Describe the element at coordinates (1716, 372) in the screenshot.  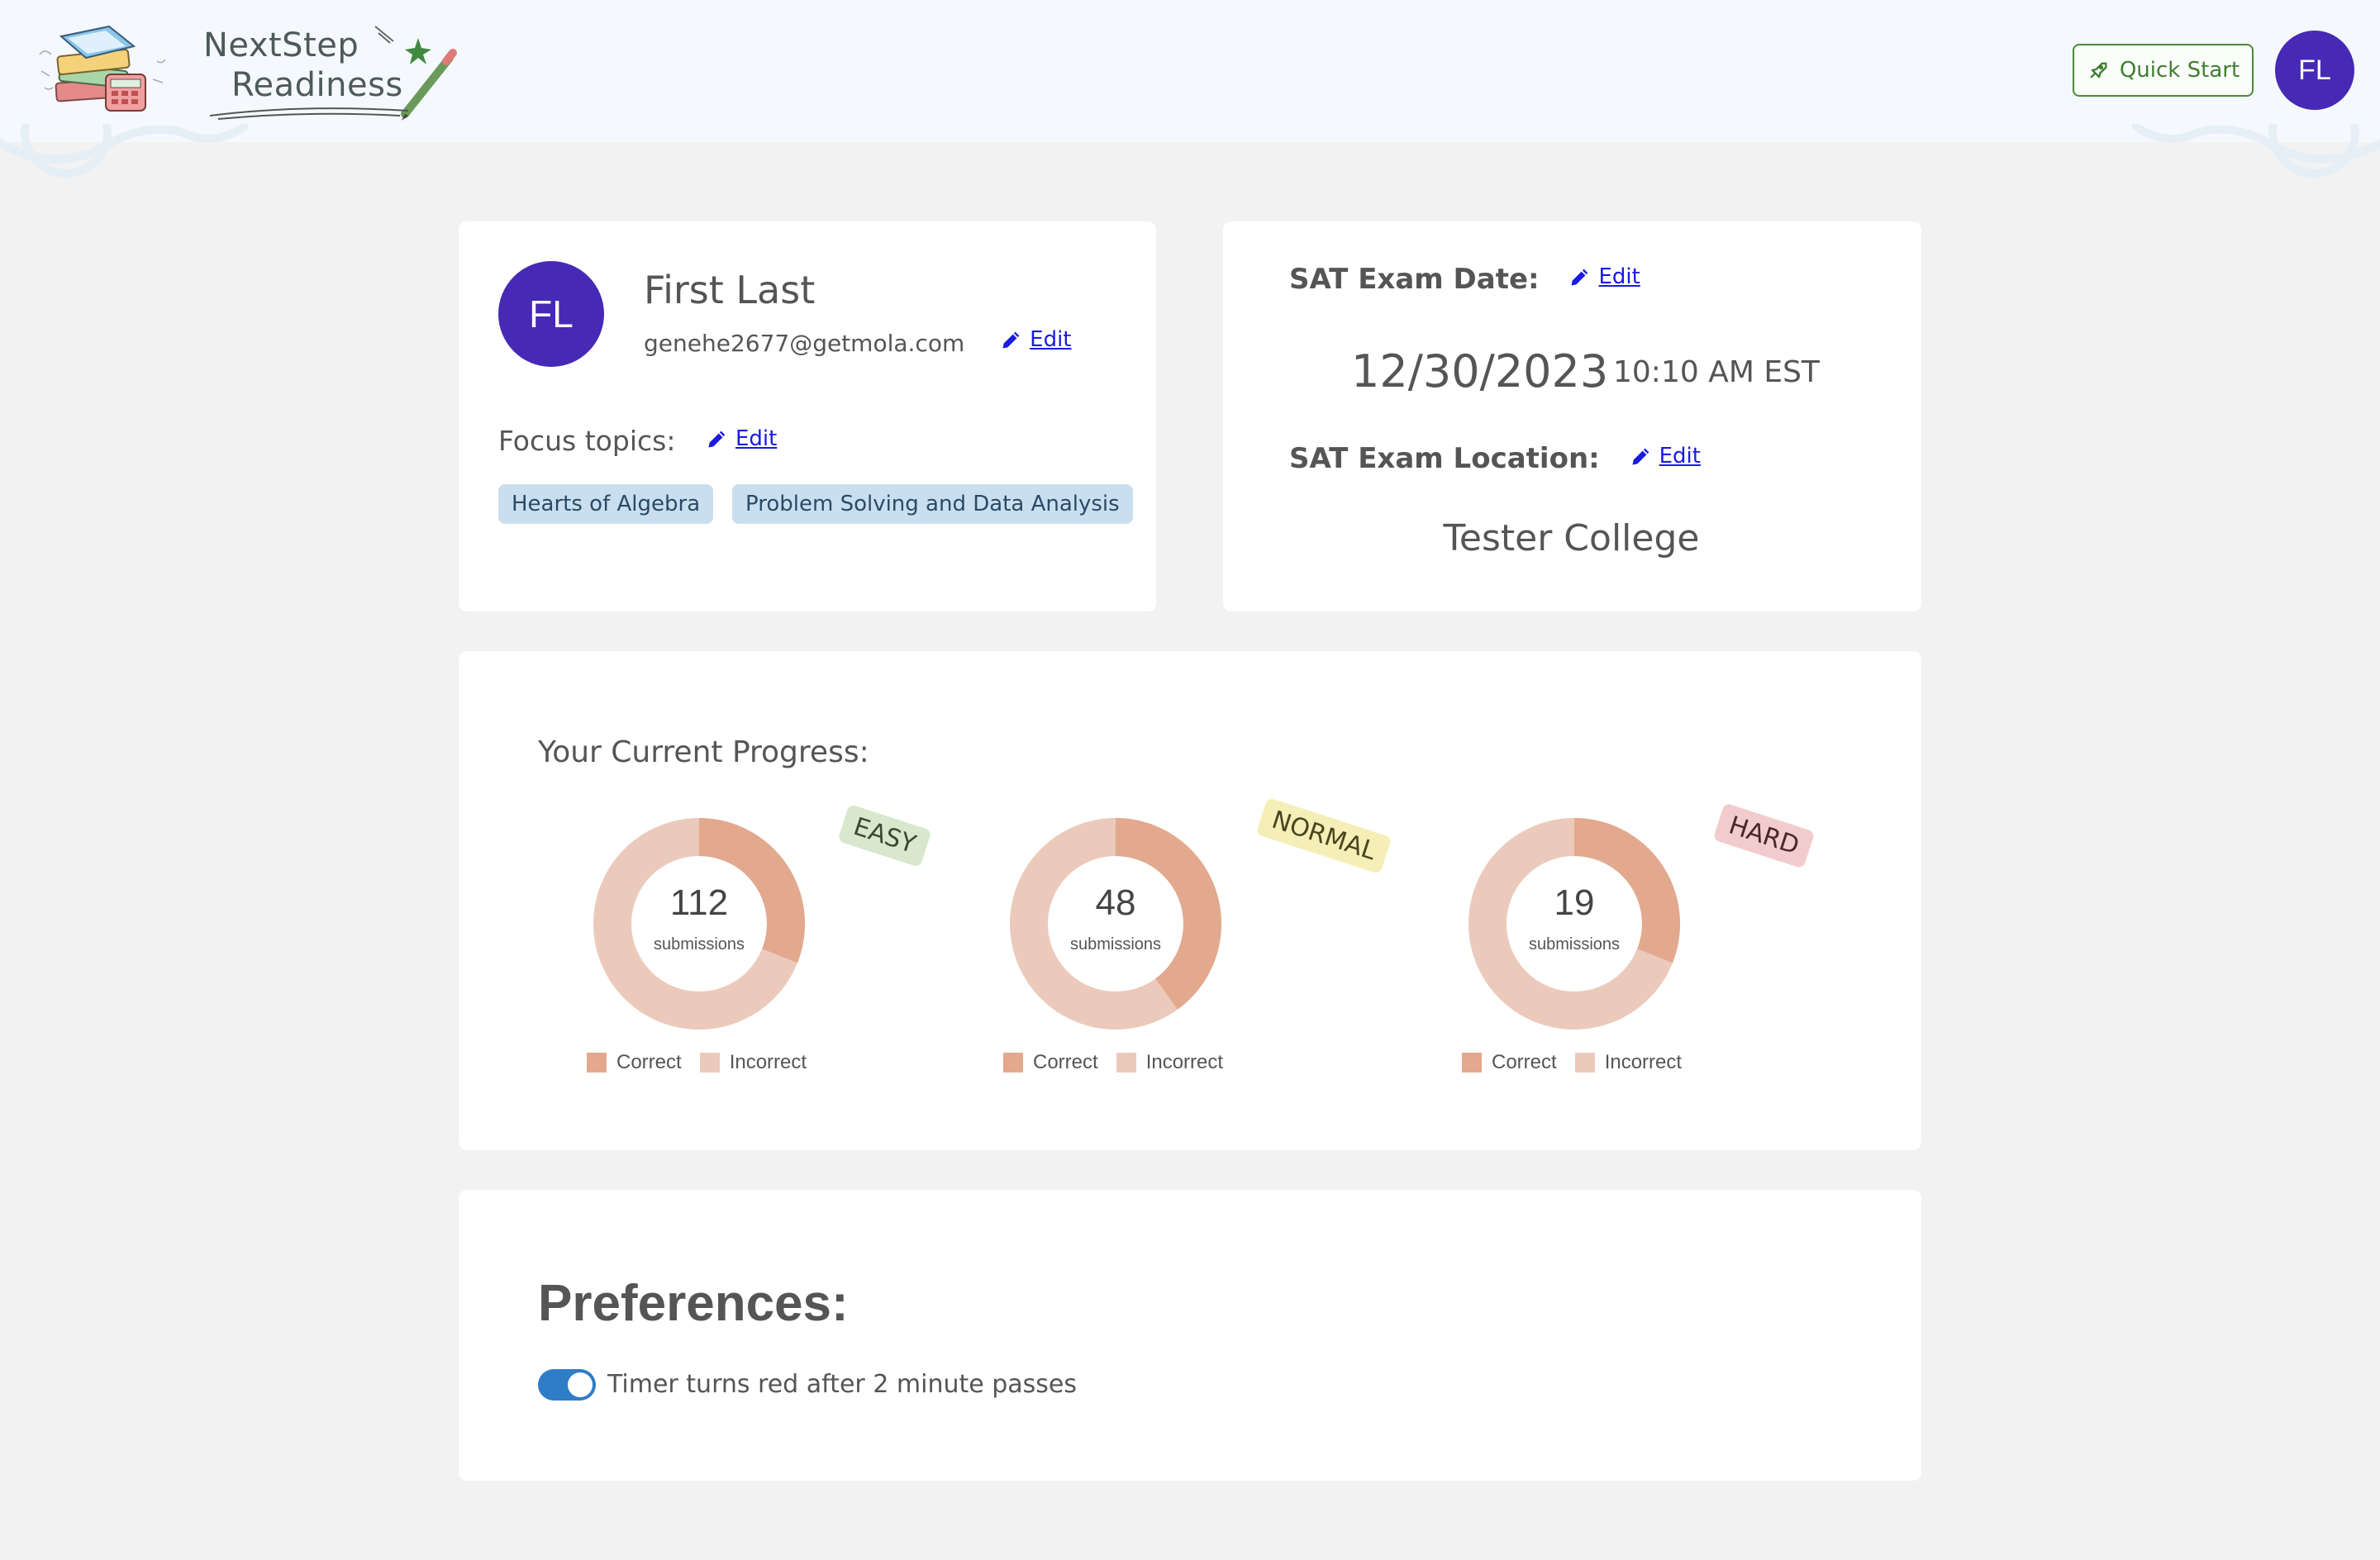
I see `exam-time-value: 10:10 AM EST` at that location.